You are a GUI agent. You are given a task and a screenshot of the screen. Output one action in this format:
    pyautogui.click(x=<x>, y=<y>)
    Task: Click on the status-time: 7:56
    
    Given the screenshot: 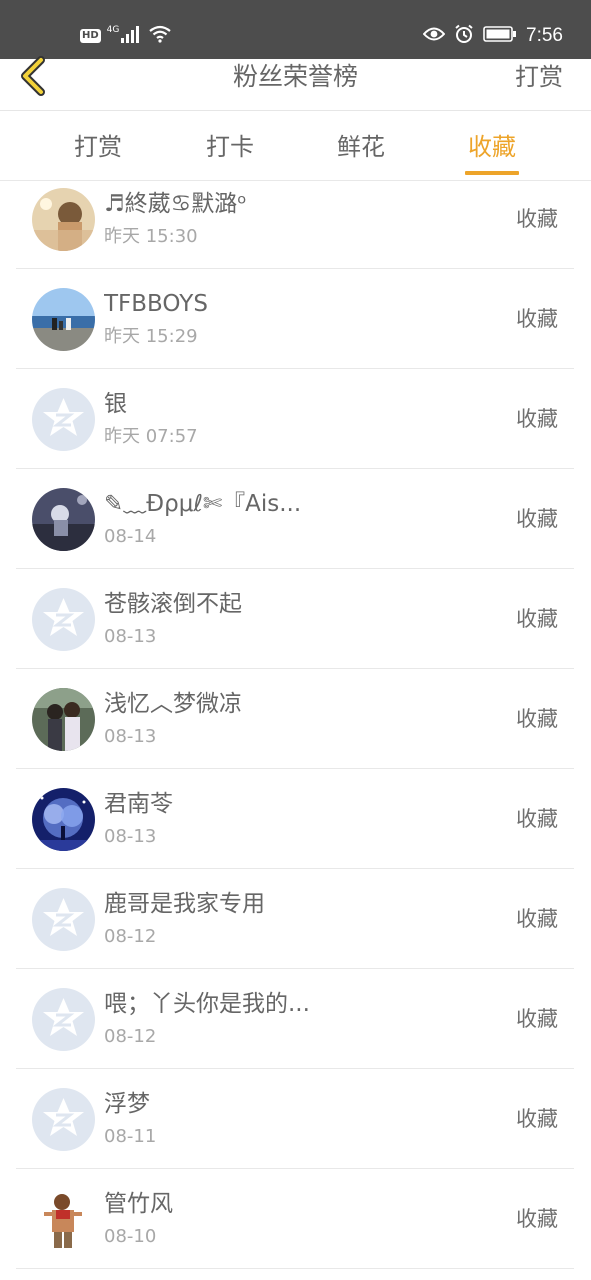 What is the action you would take?
    pyautogui.click(x=544, y=35)
    